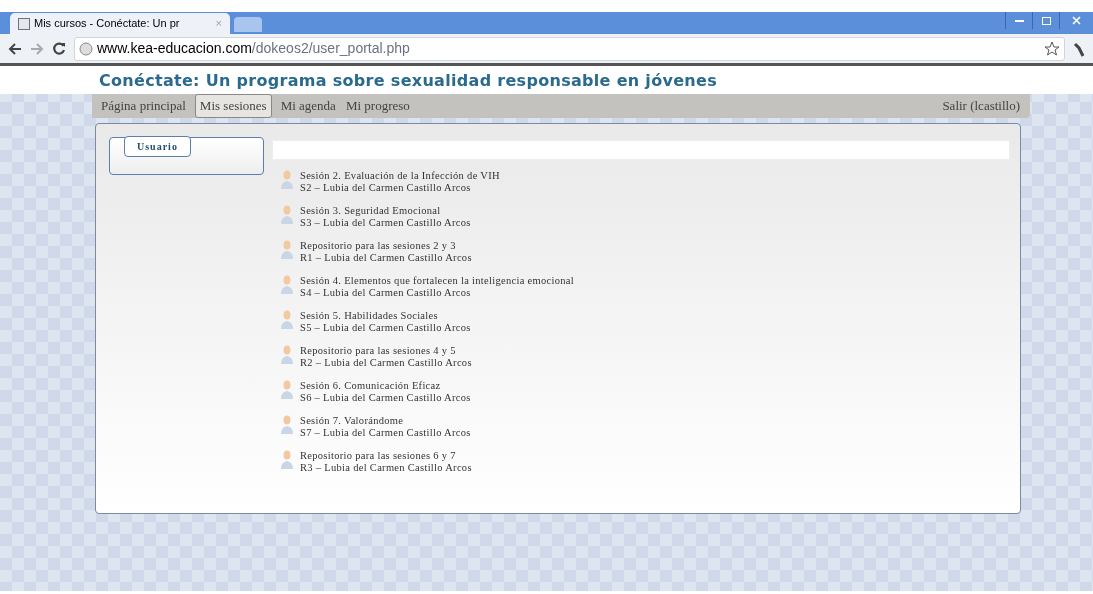 This screenshot has height=594, width=1093. What do you see at coordinates (233, 106) in the screenshot?
I see `nav-tab: Mis sesiones` at bounding box center [233, 106].